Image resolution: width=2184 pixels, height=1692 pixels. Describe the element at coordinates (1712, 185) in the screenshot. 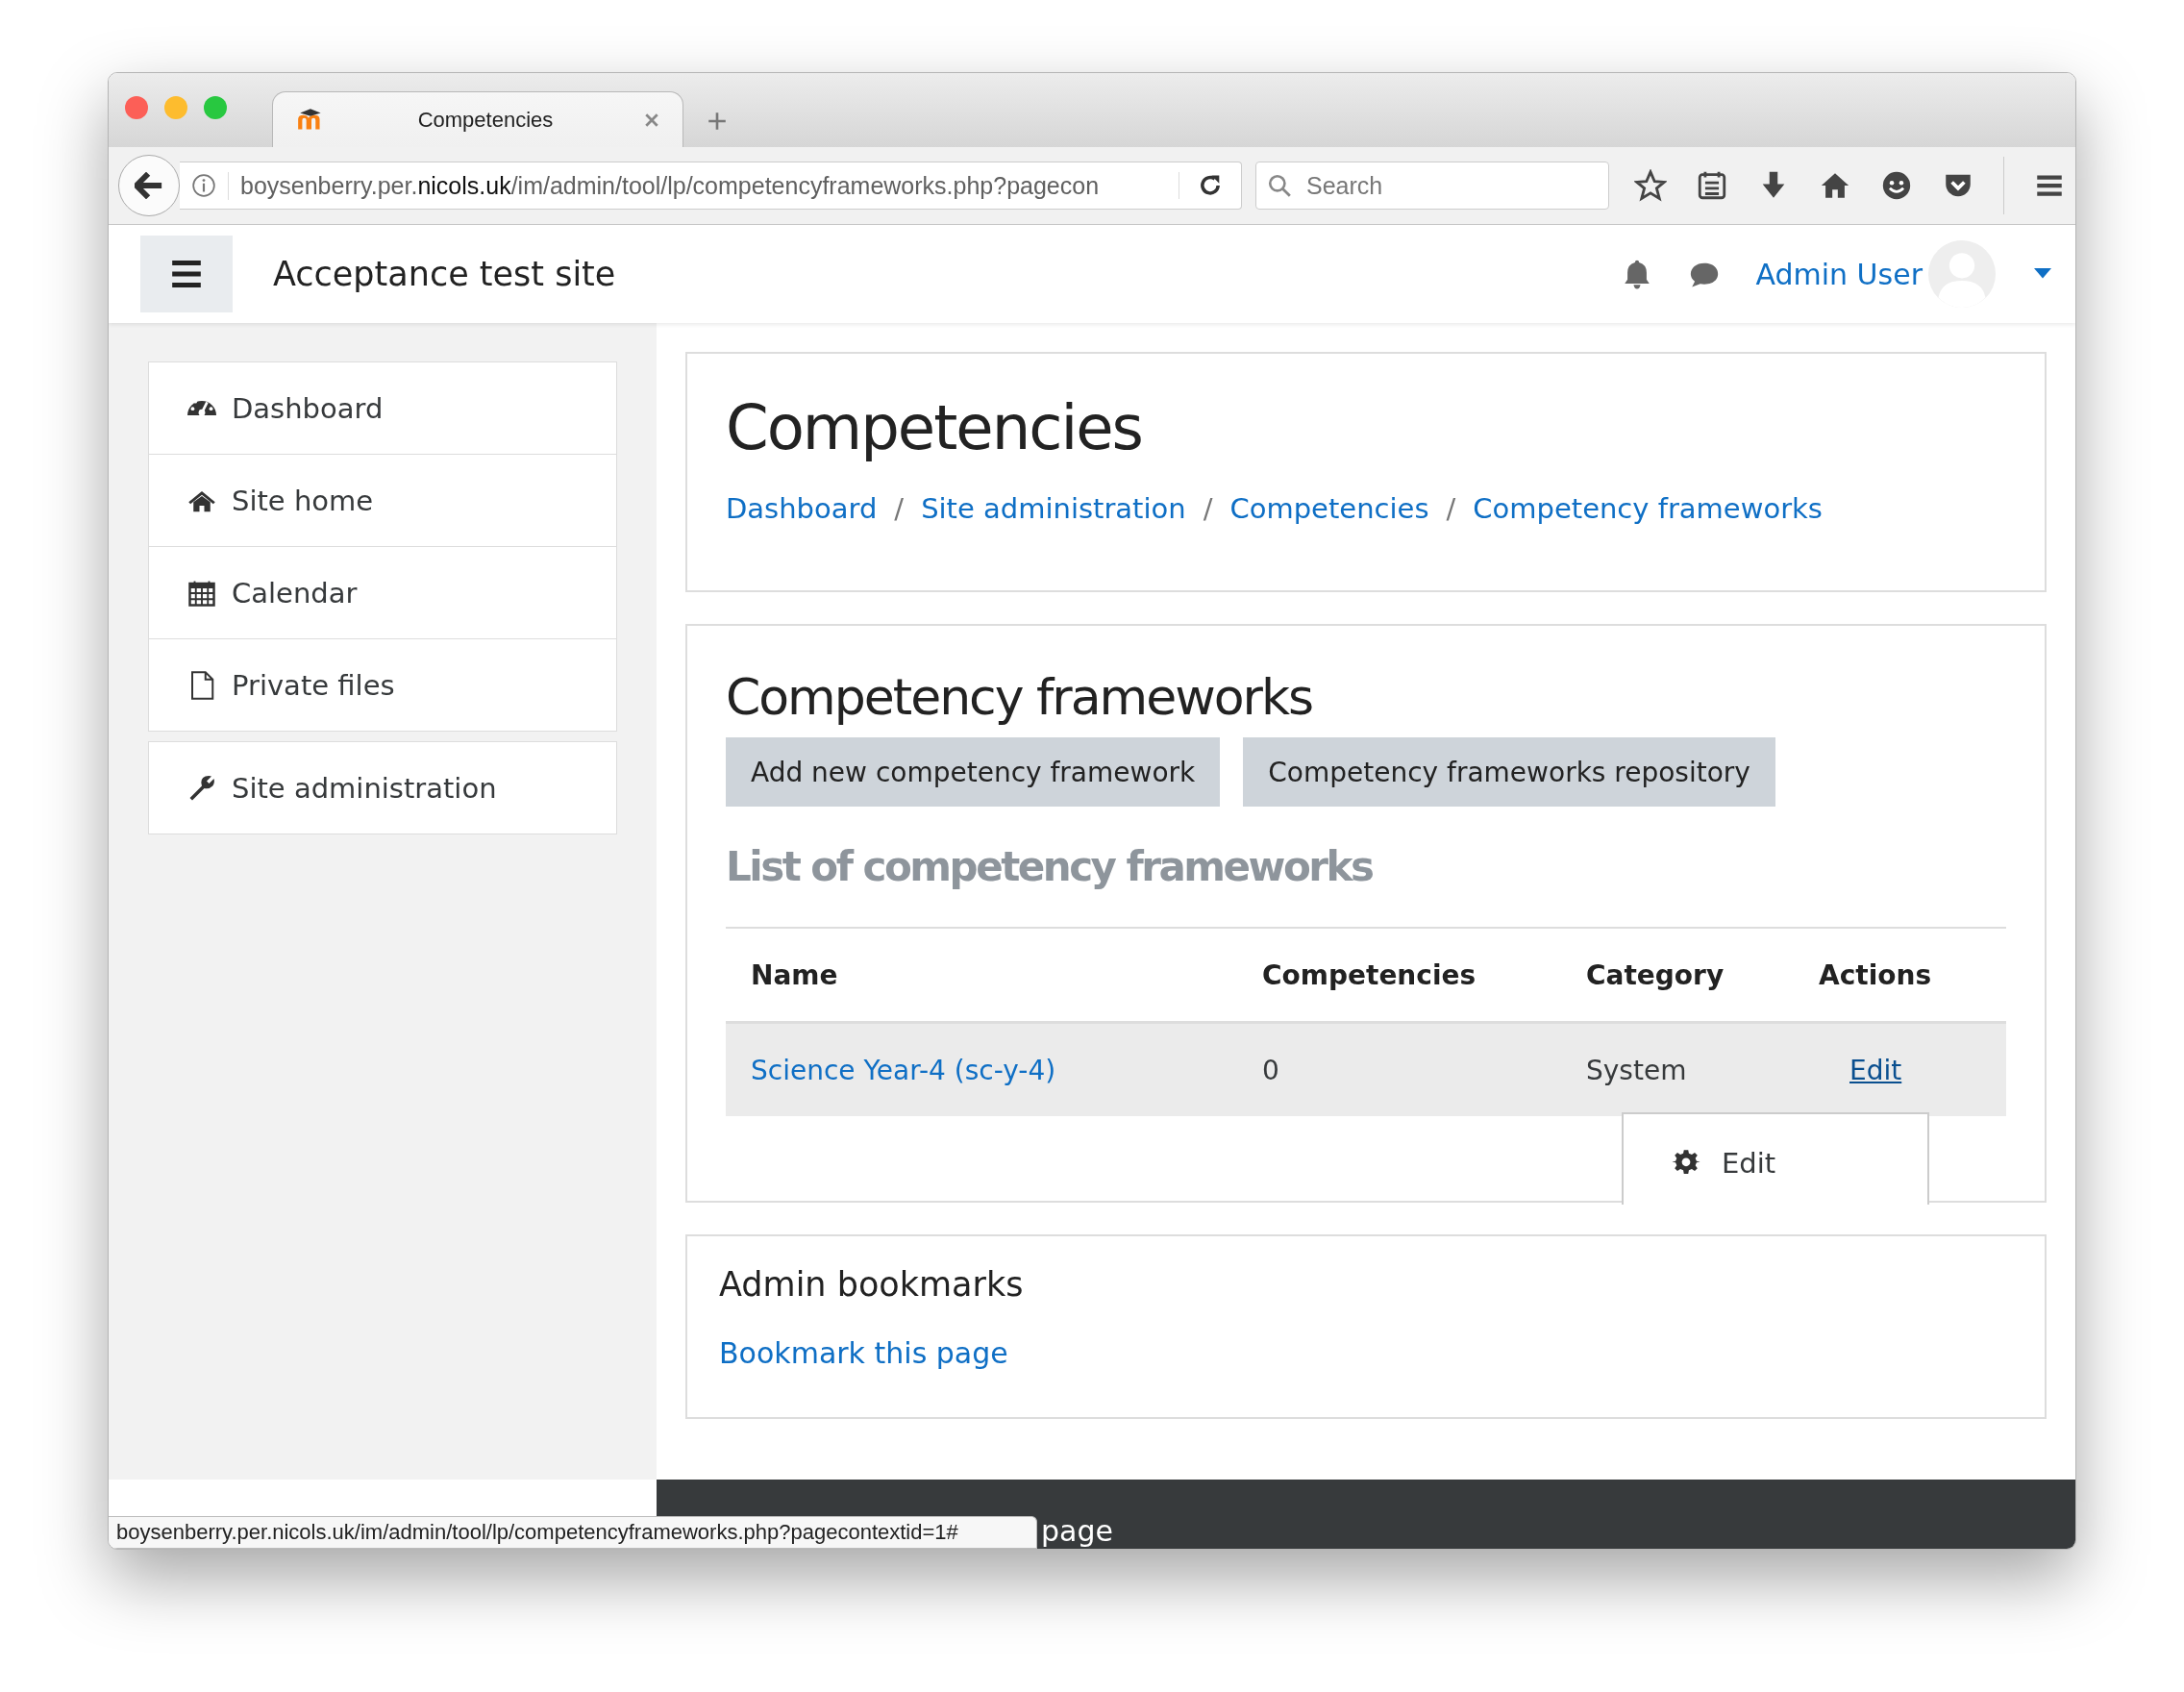

I see `reading-list-icon` at that location.